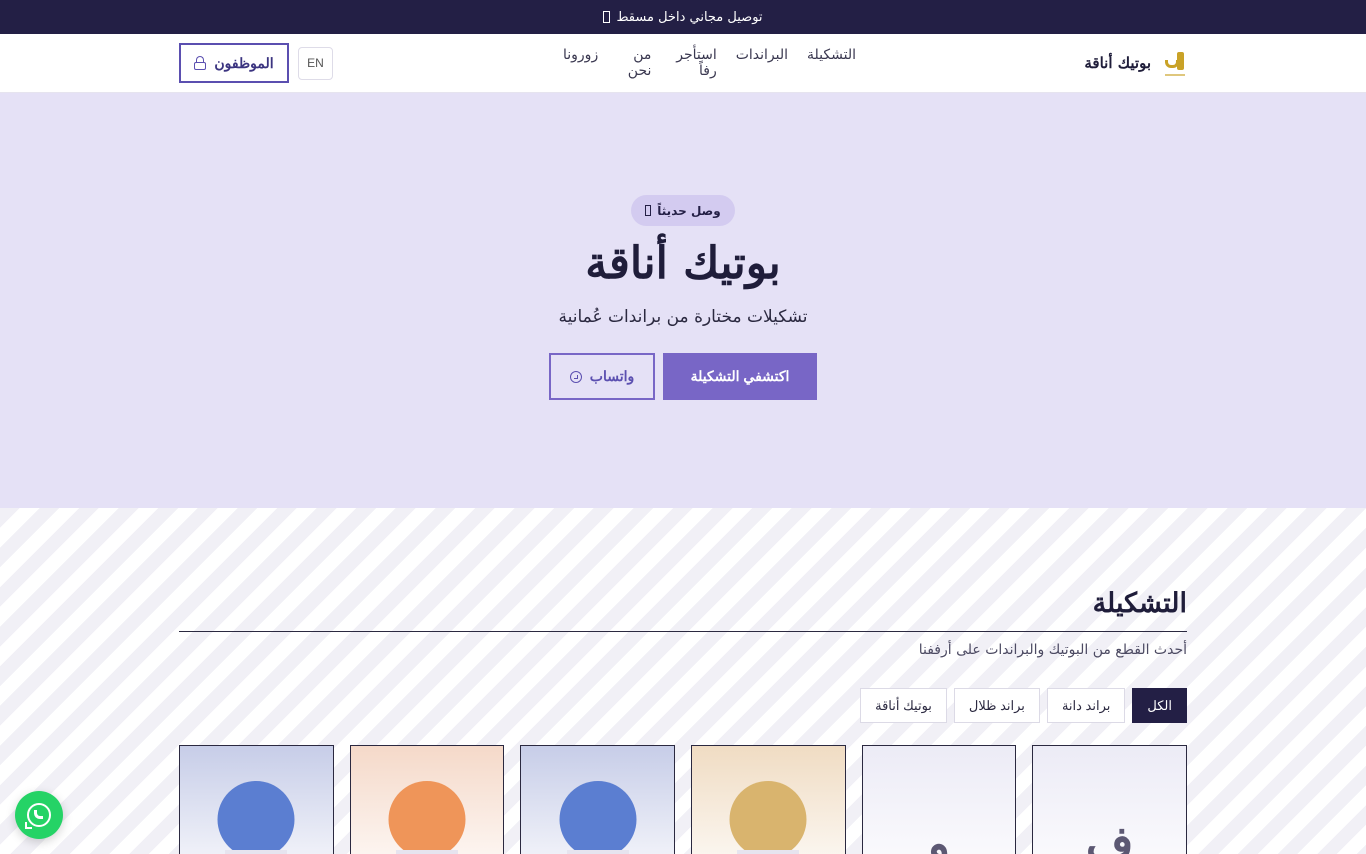 This screenshot has height=854, width=1366. I want to click on whatsapp-button-label: واتساب, so click(612, 376).